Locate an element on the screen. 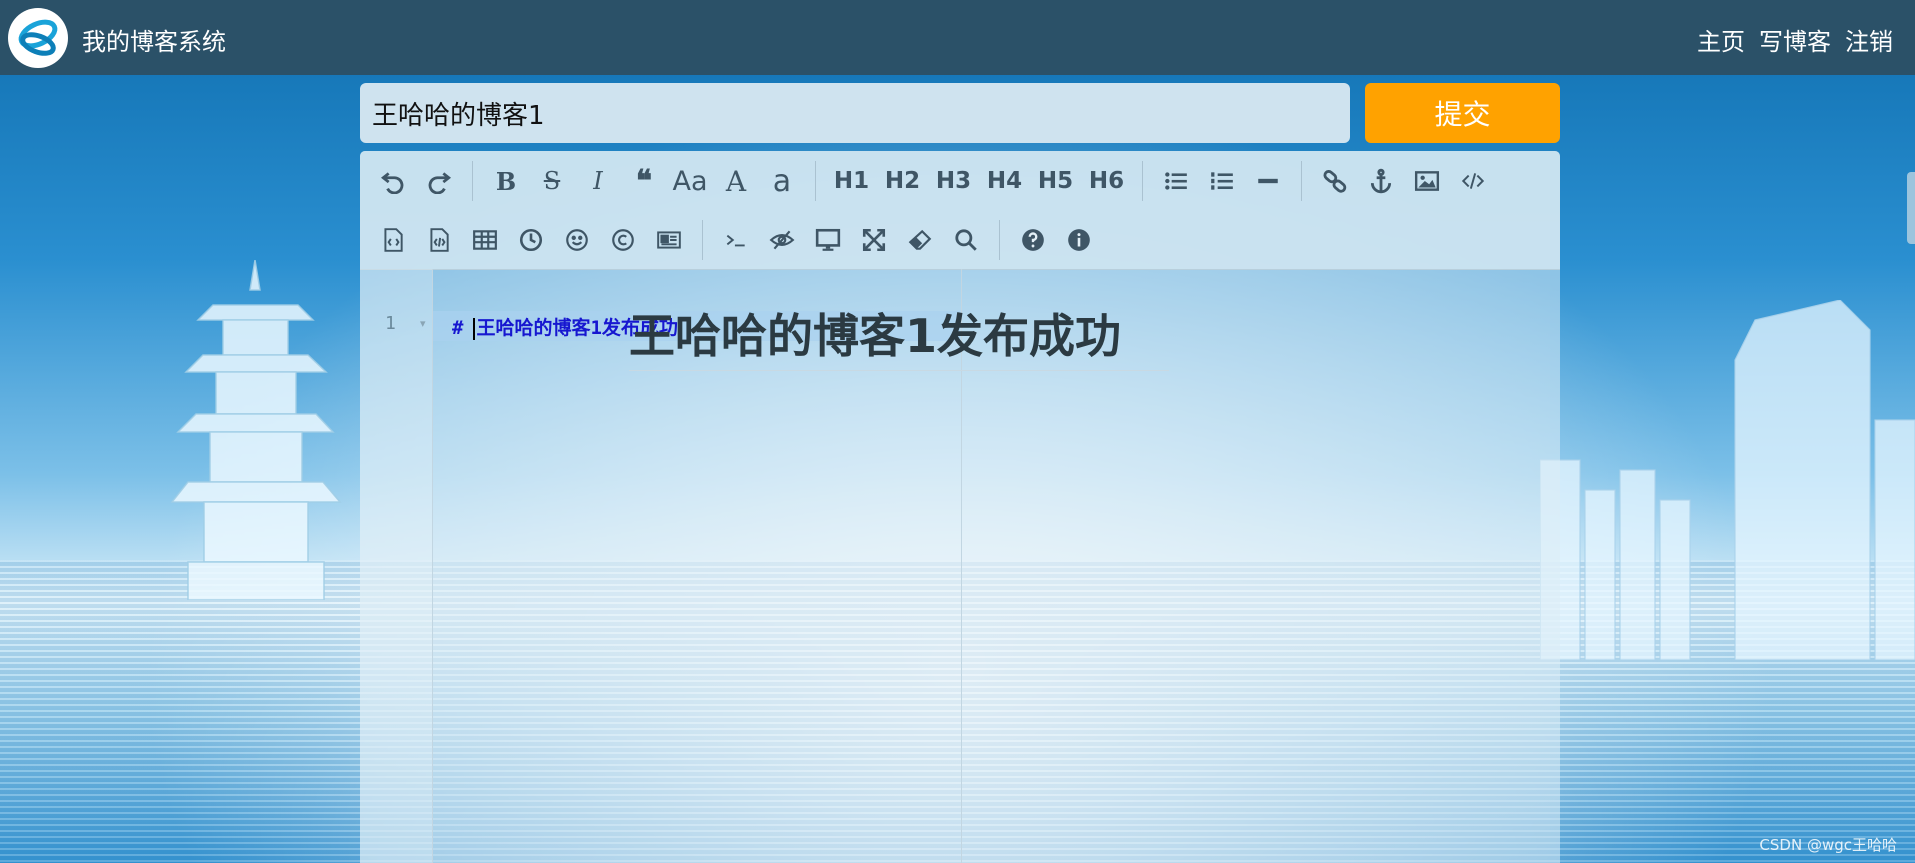 This screenshot has width=1915, height=863. line-number: 1 is located at coordinates (390, 323).